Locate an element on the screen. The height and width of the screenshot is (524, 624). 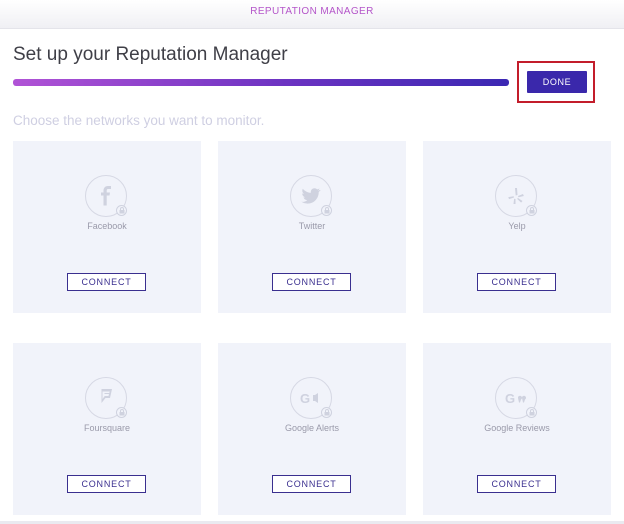
yelp-icon is located at coordinates (516, 196).